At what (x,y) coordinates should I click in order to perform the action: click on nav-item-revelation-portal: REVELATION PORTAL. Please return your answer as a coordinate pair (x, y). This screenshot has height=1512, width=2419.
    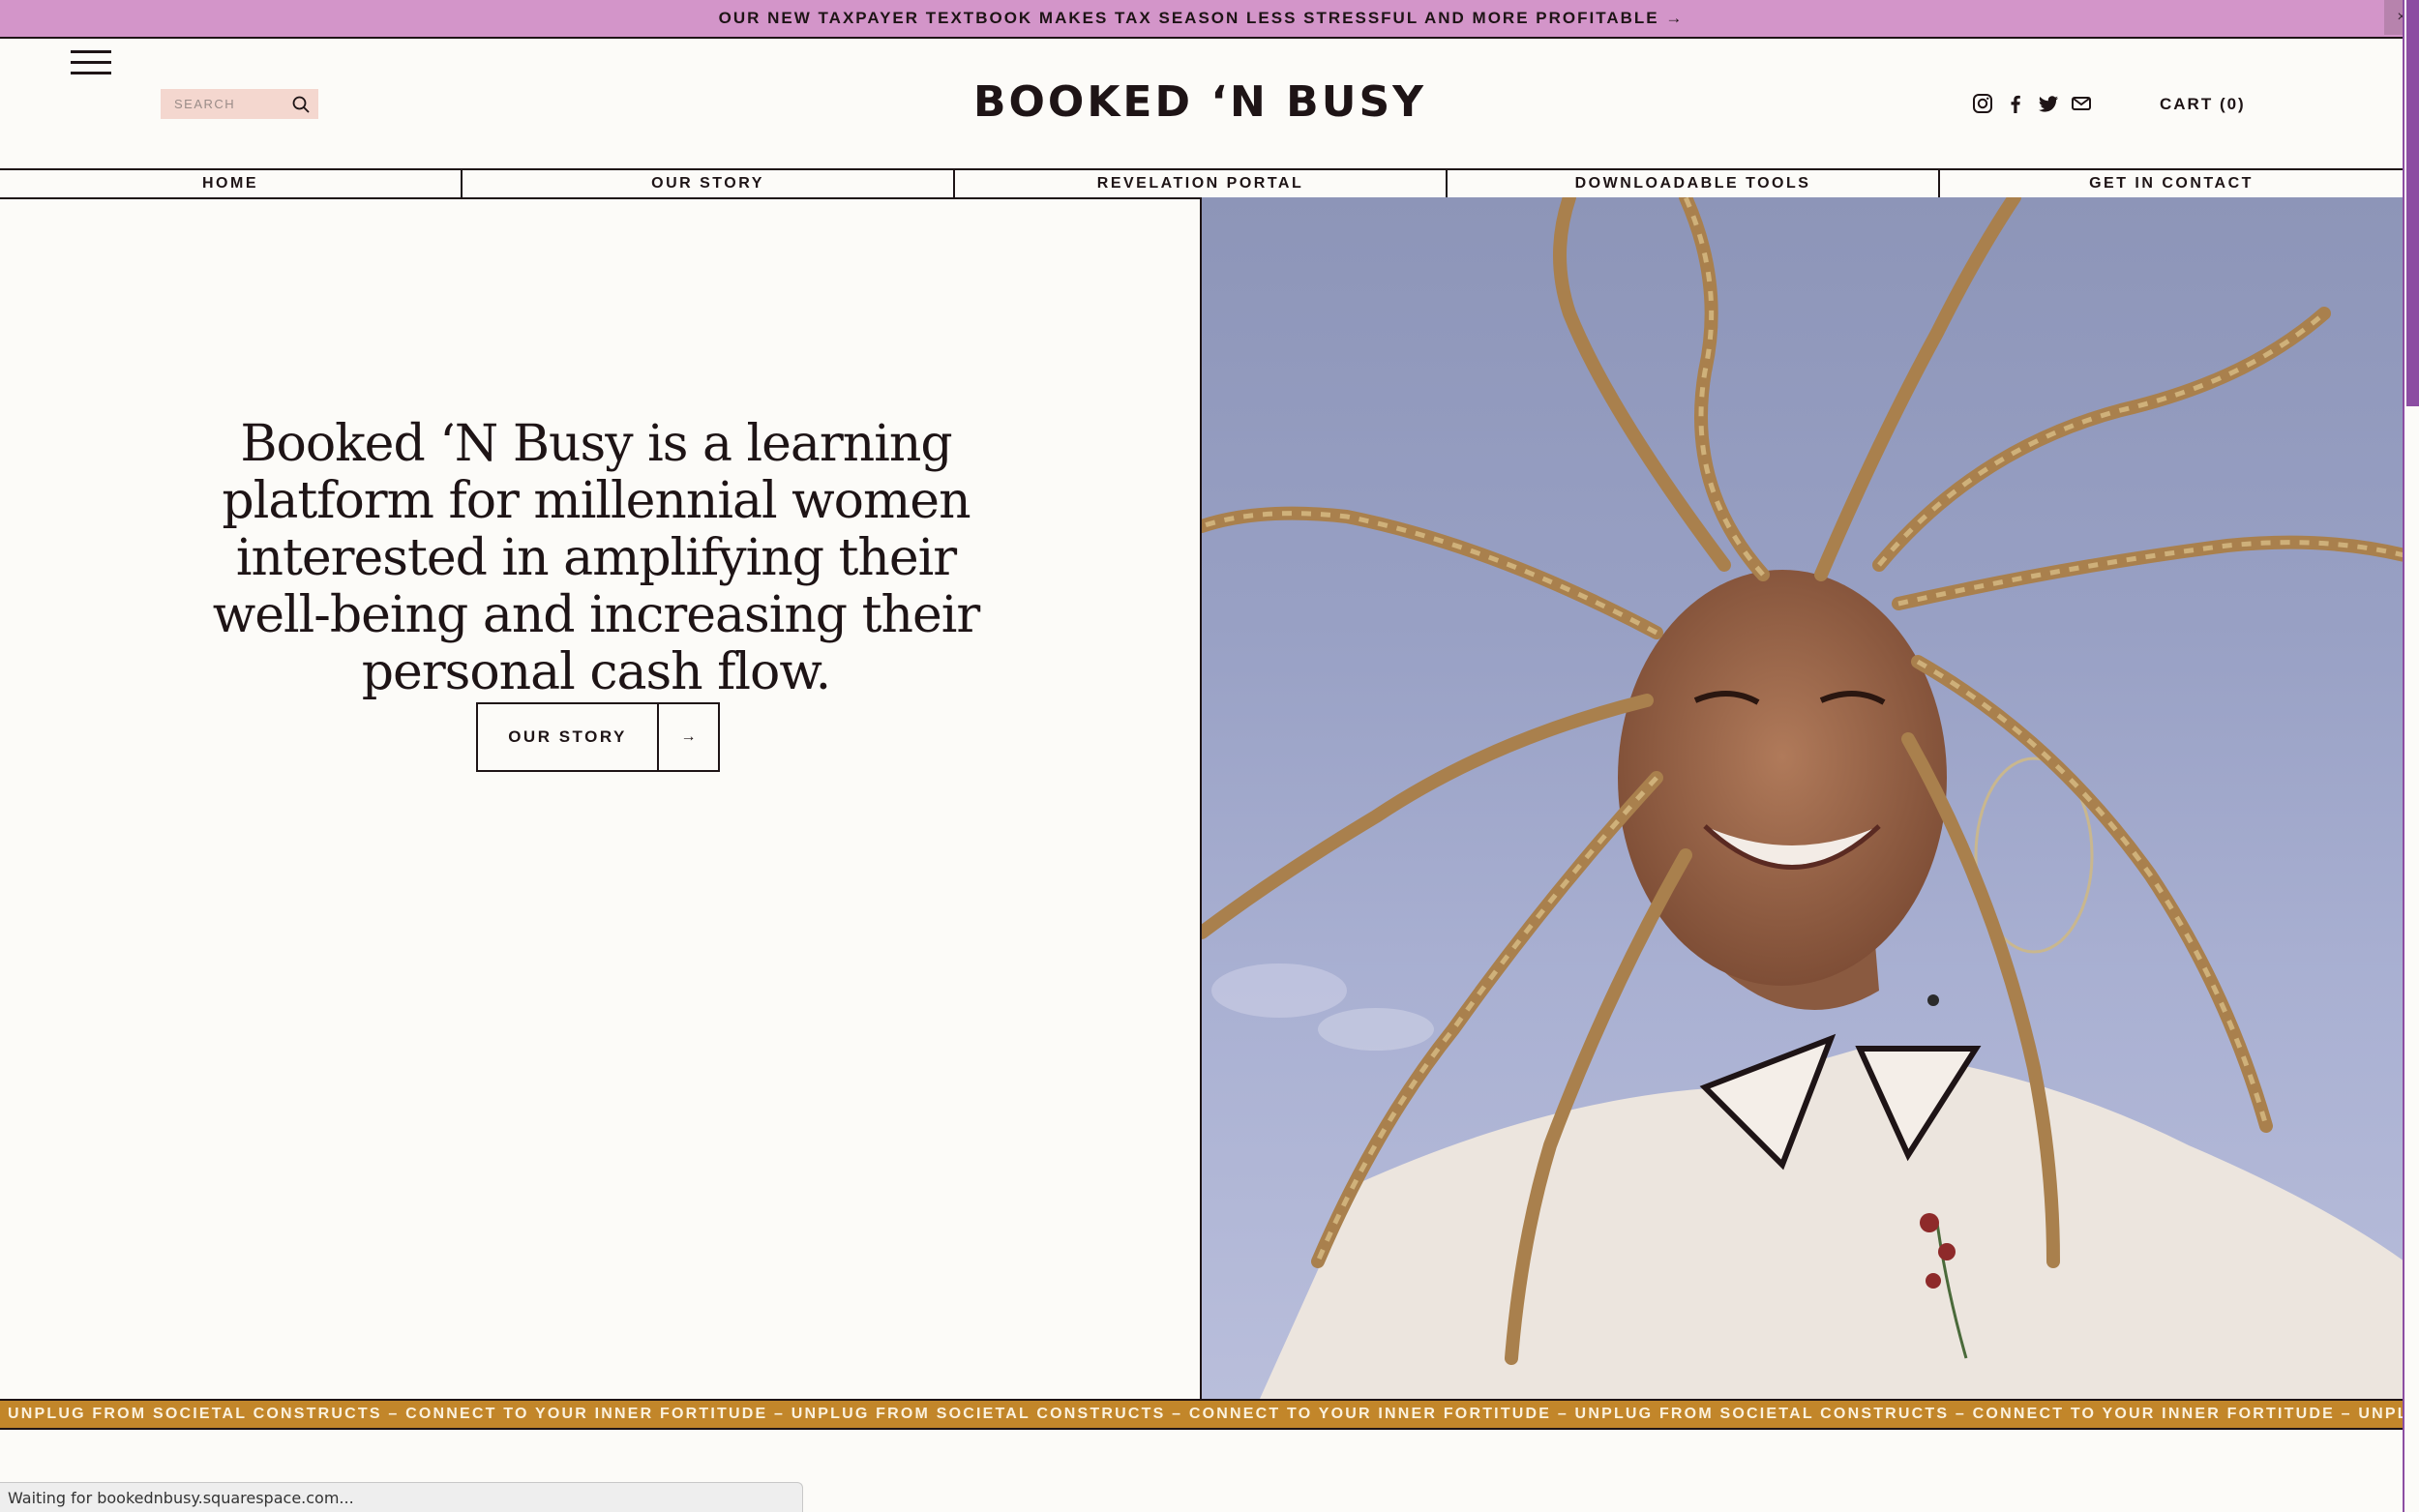
    Looking at the image, I should click on (1201, 184).